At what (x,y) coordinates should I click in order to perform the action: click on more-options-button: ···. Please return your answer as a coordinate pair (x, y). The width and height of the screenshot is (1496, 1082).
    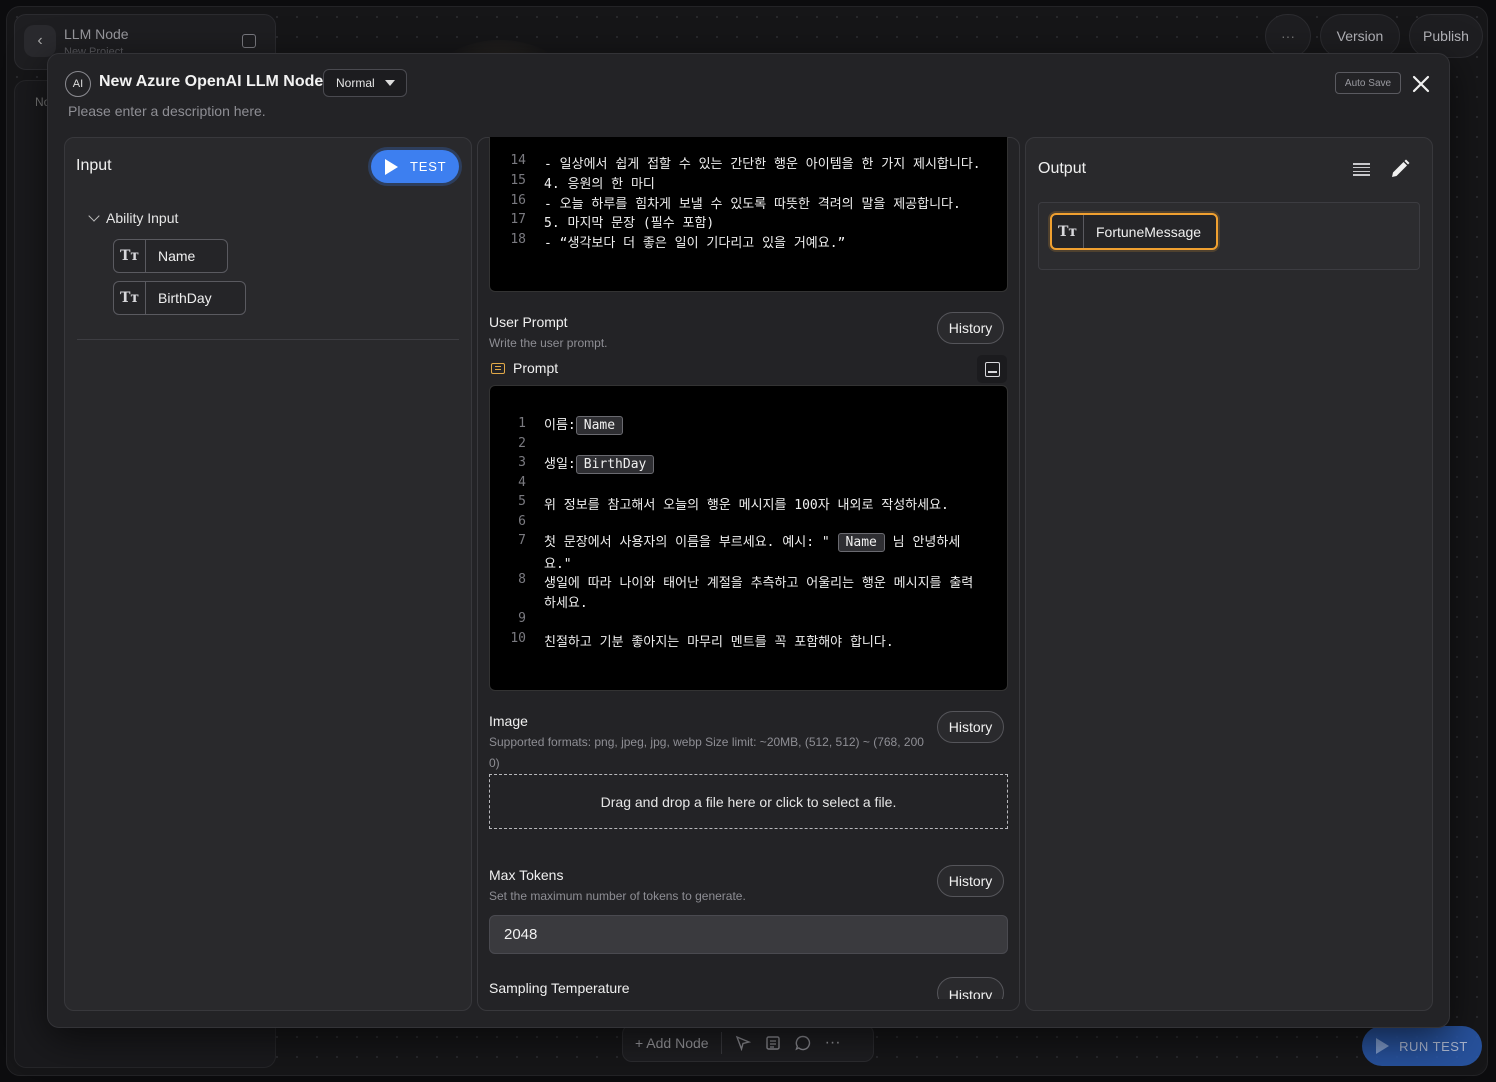
    Looking at the image, I should click on (1288, 36).